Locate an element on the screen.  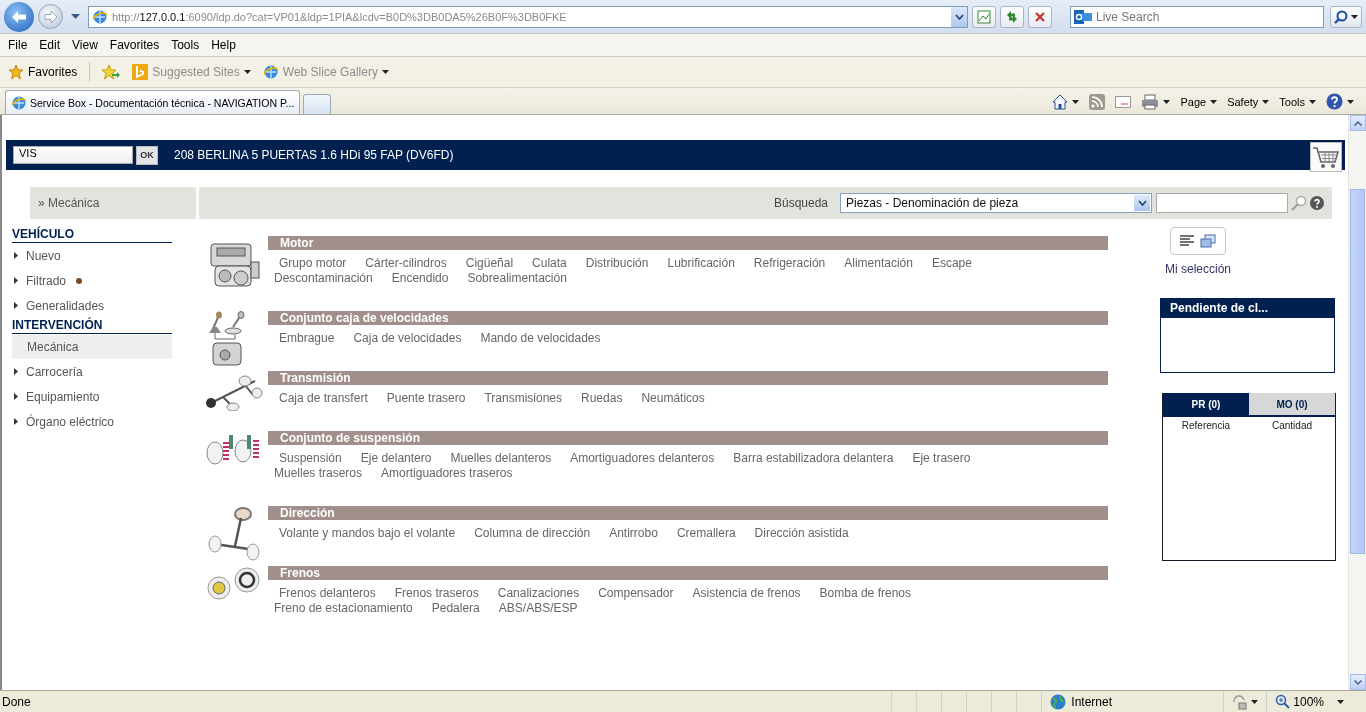
feeds-button is located at coordinates (1097, 101).